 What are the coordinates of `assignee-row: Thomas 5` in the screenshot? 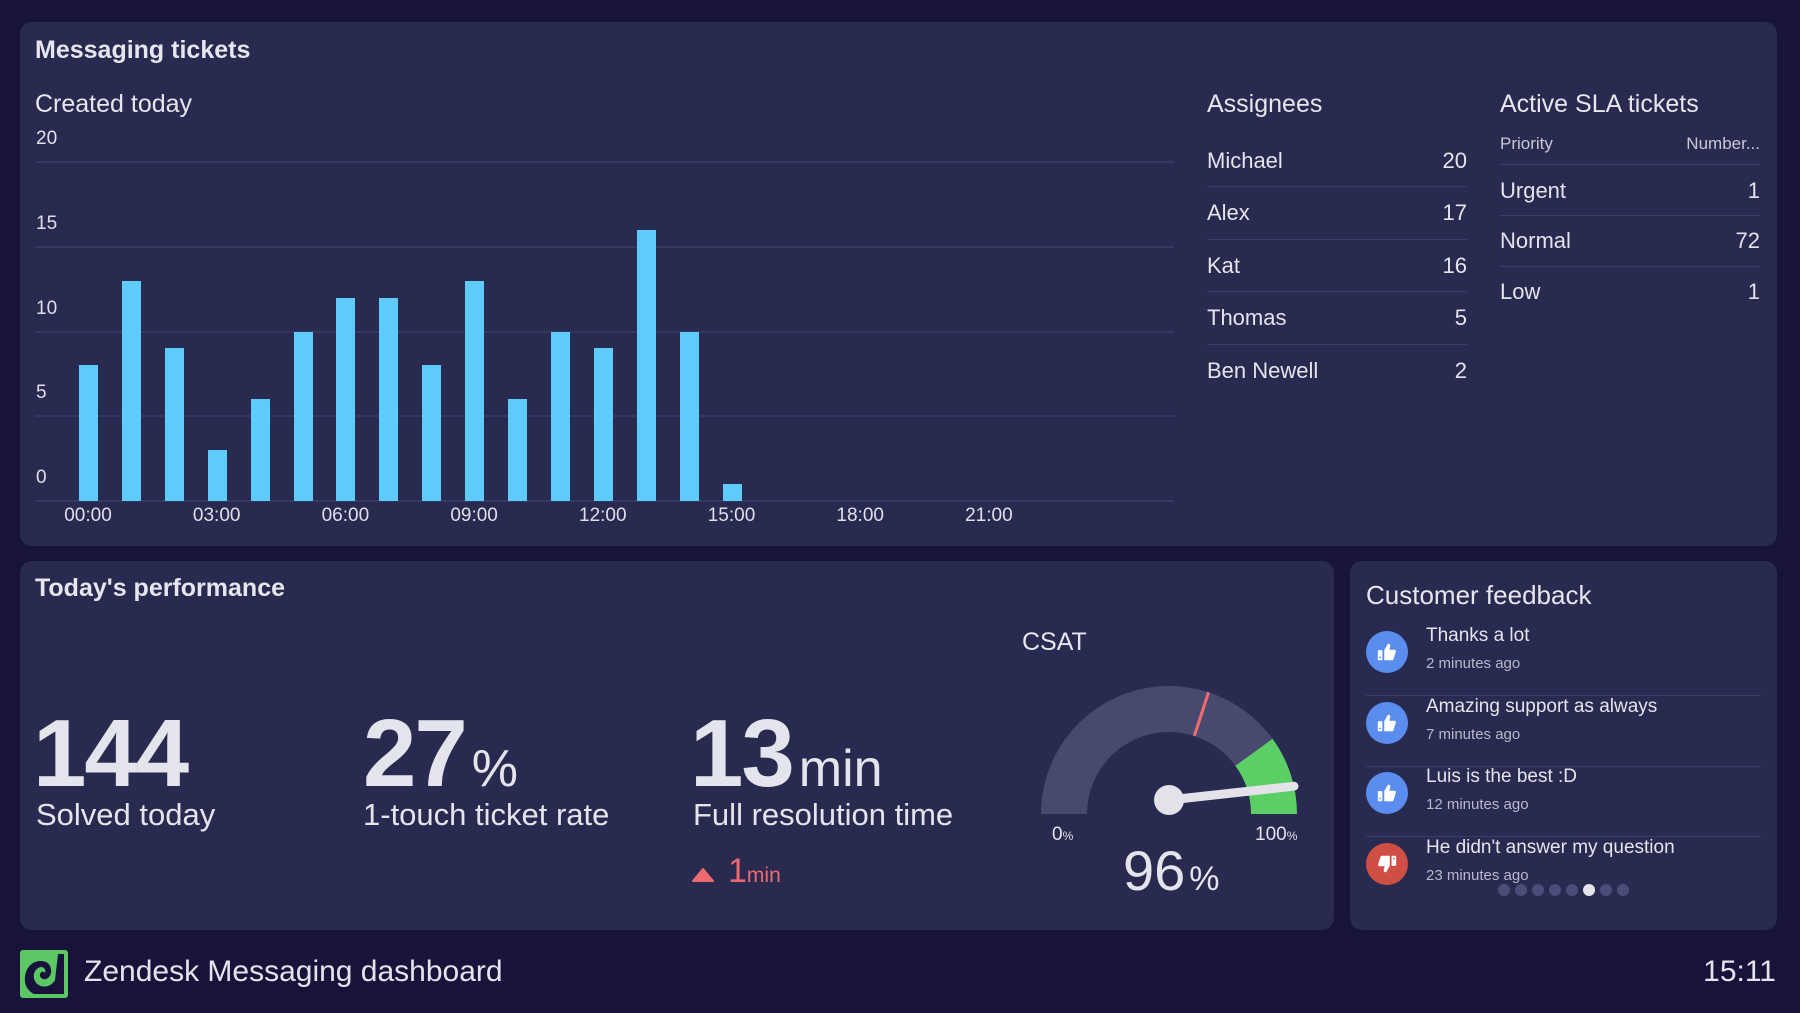 It's located at (1337, 319).